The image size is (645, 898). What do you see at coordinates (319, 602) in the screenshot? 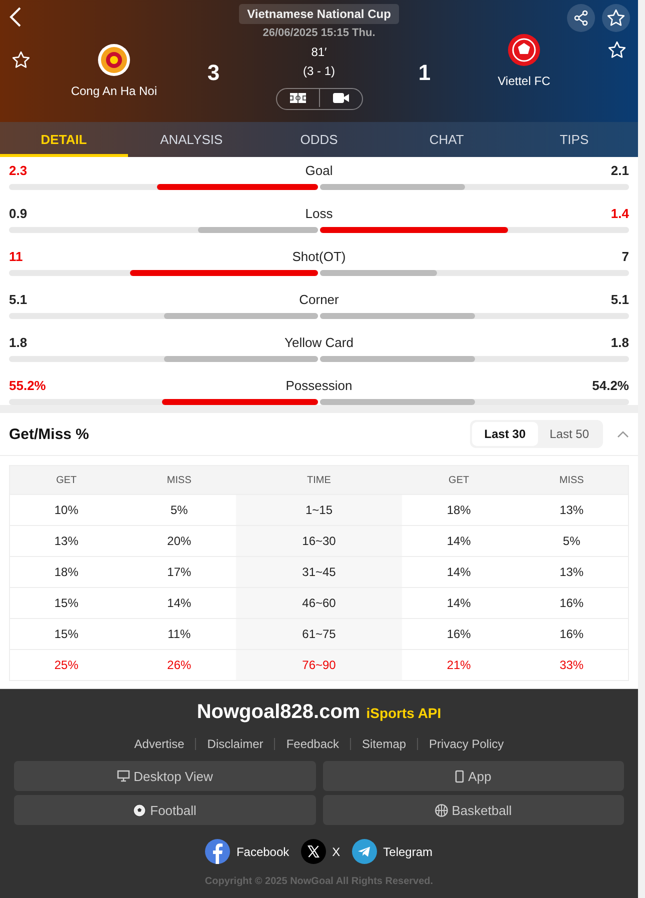
I see `table-cell: 46~60` at bounding box center [319, 602].